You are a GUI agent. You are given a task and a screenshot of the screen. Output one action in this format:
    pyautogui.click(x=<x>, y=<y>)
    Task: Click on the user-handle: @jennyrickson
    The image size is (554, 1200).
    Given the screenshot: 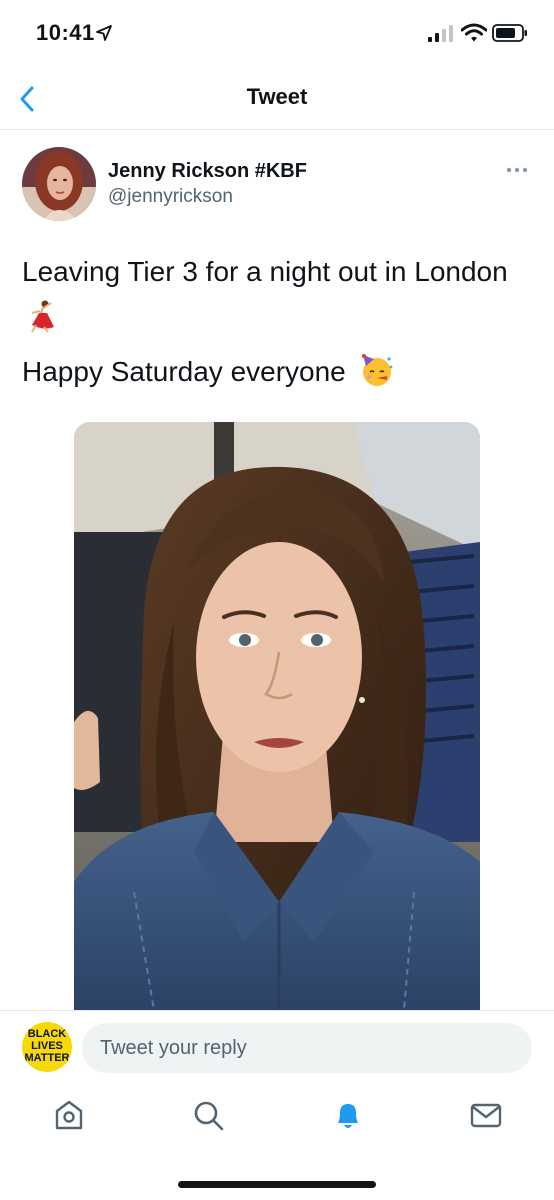 What is the action you would take?
    pyautogui.click(x=170, y=197)
    